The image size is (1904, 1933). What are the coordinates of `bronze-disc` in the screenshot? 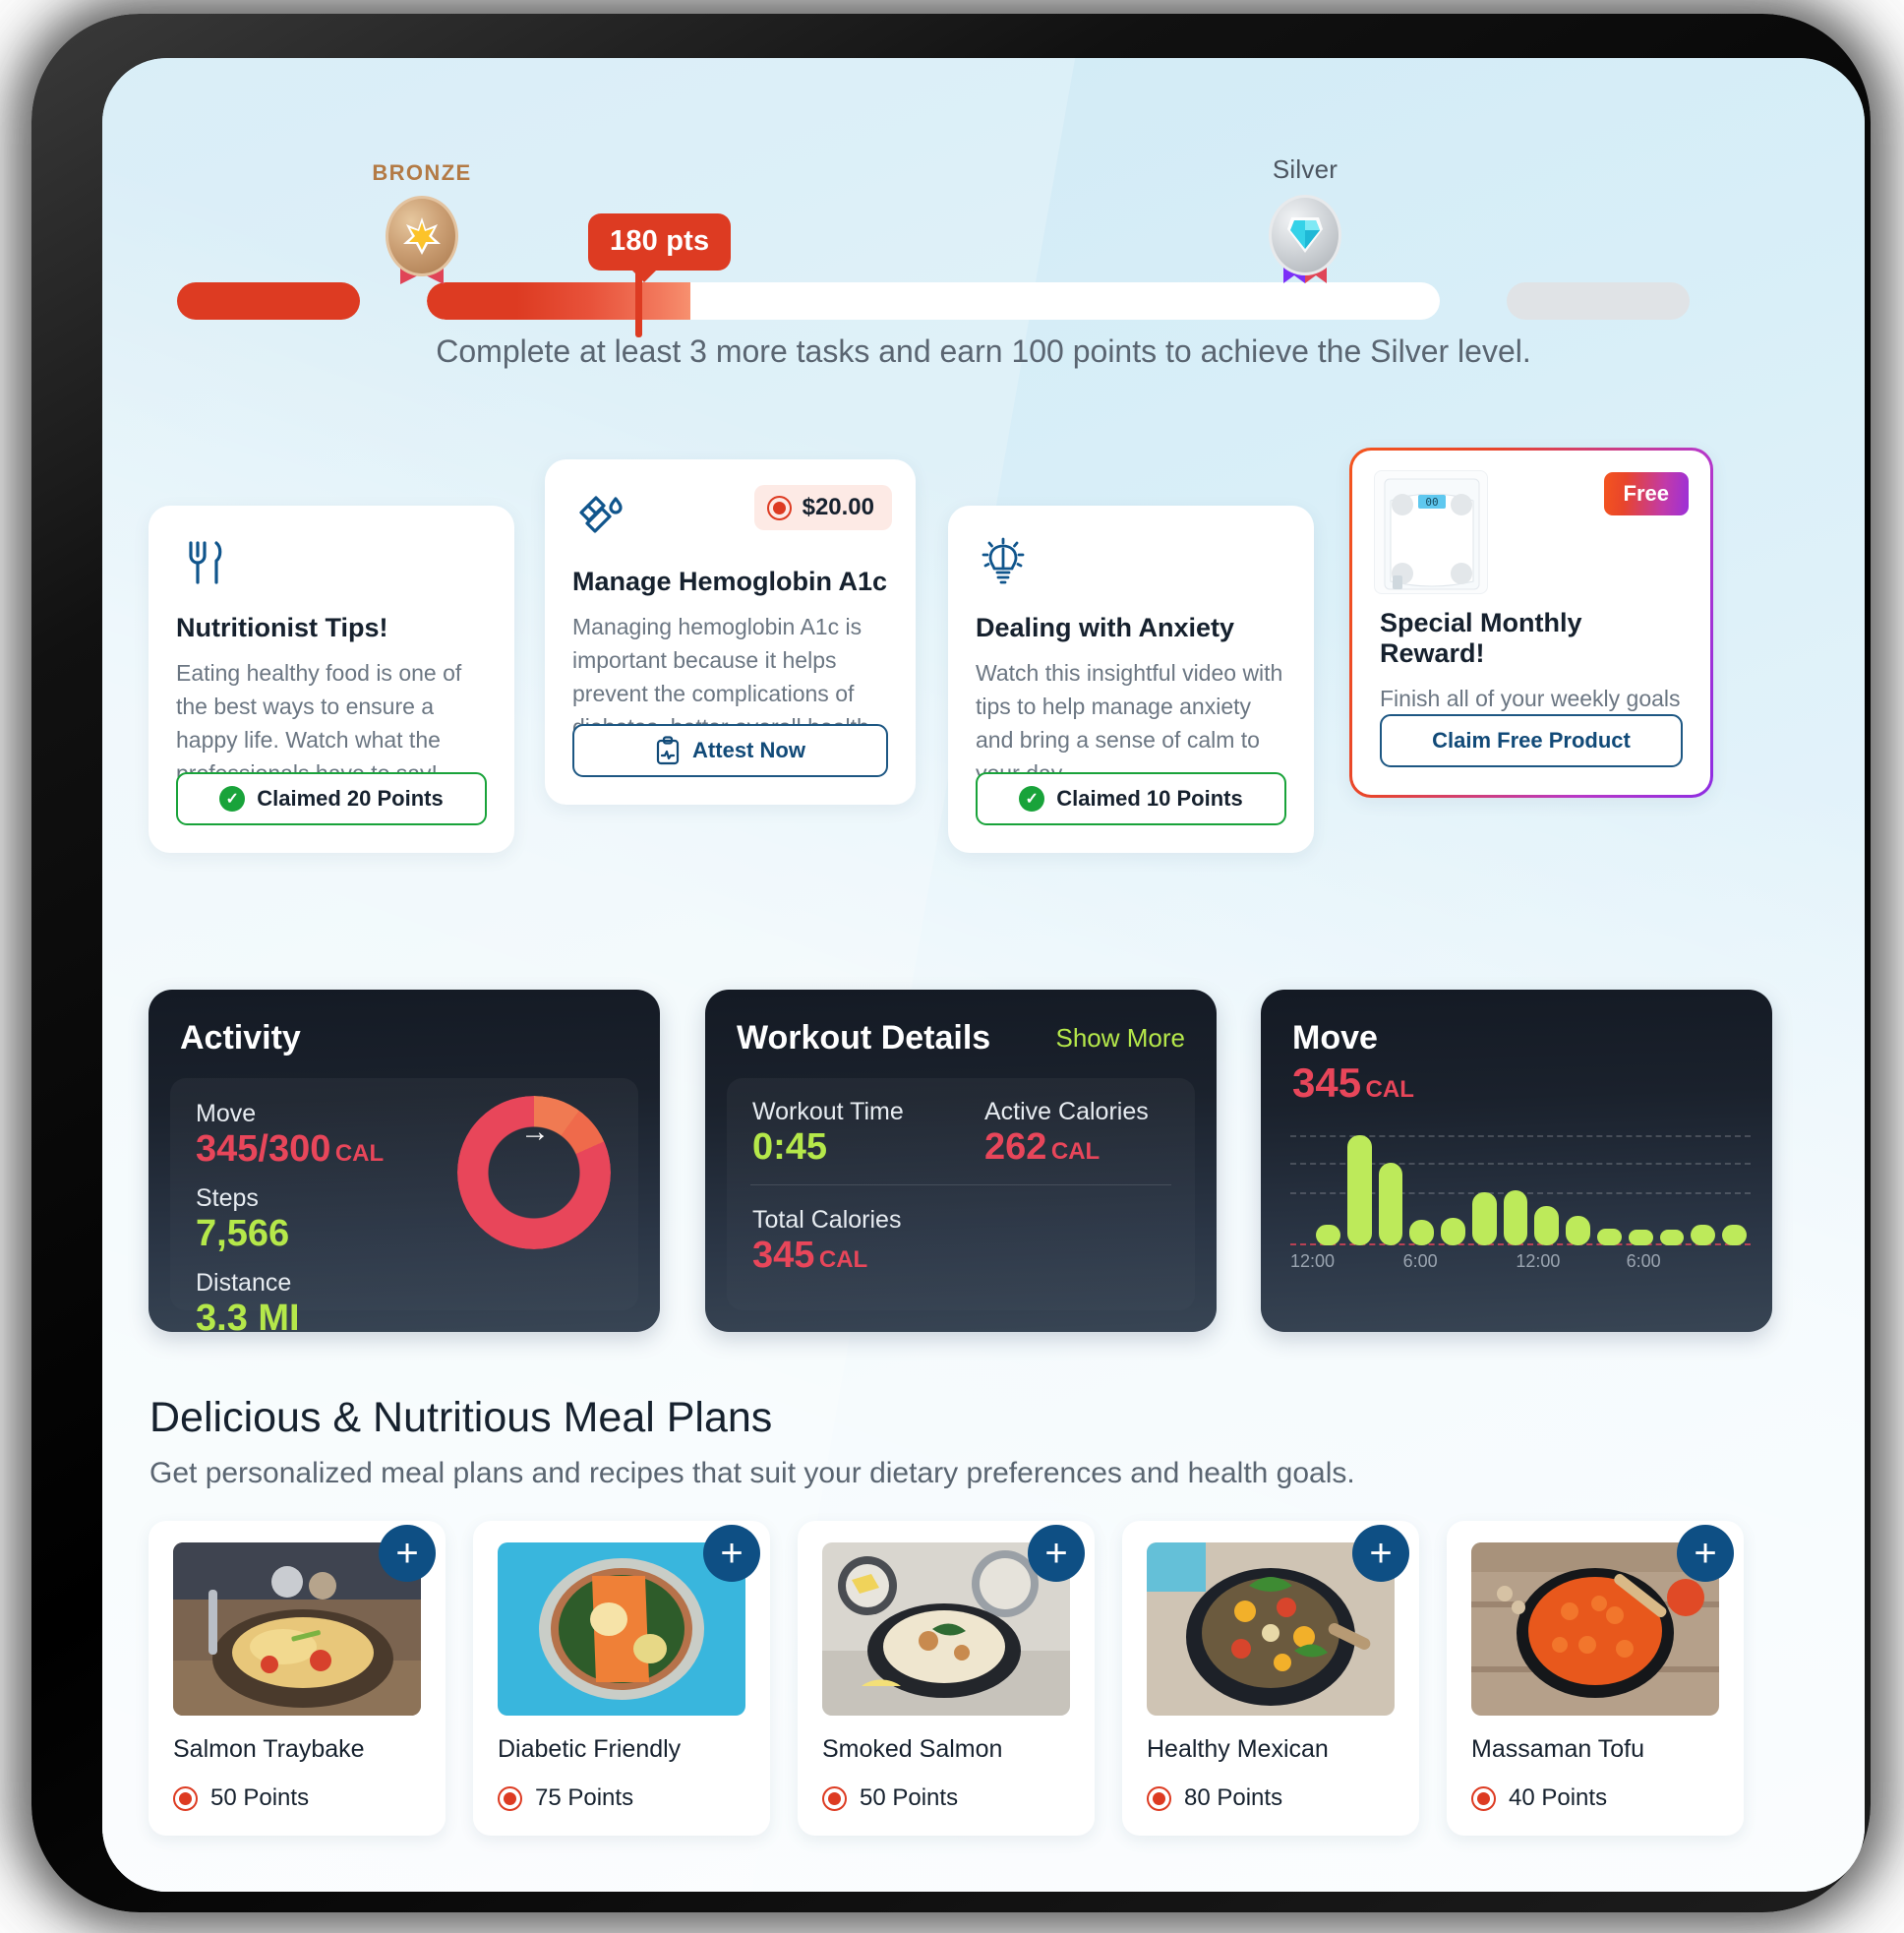 It's located at (422, 236).